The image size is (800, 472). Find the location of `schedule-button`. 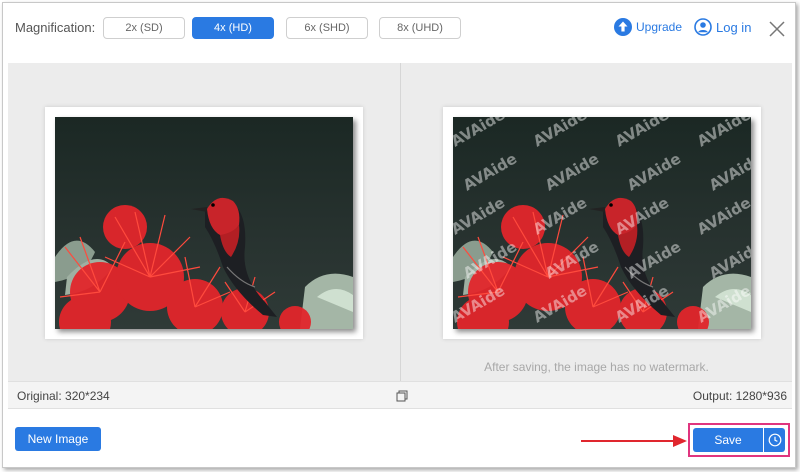

schedule-button is located at coordinates (774, 440).